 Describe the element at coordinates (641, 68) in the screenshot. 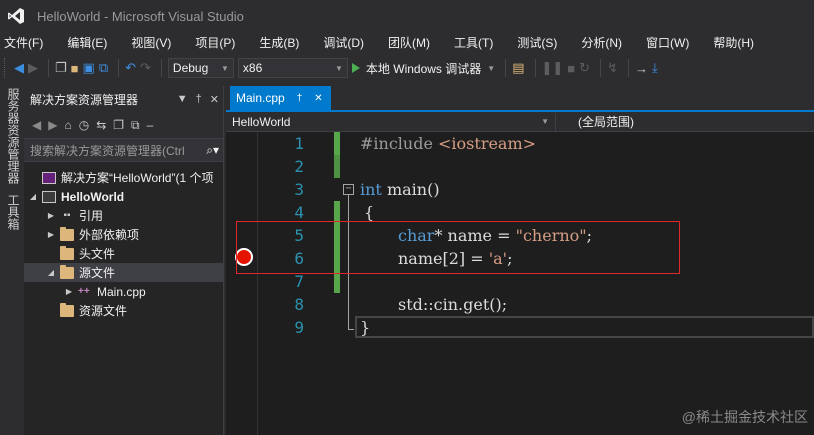

I see `show-next-statement-icon: →` at that location.